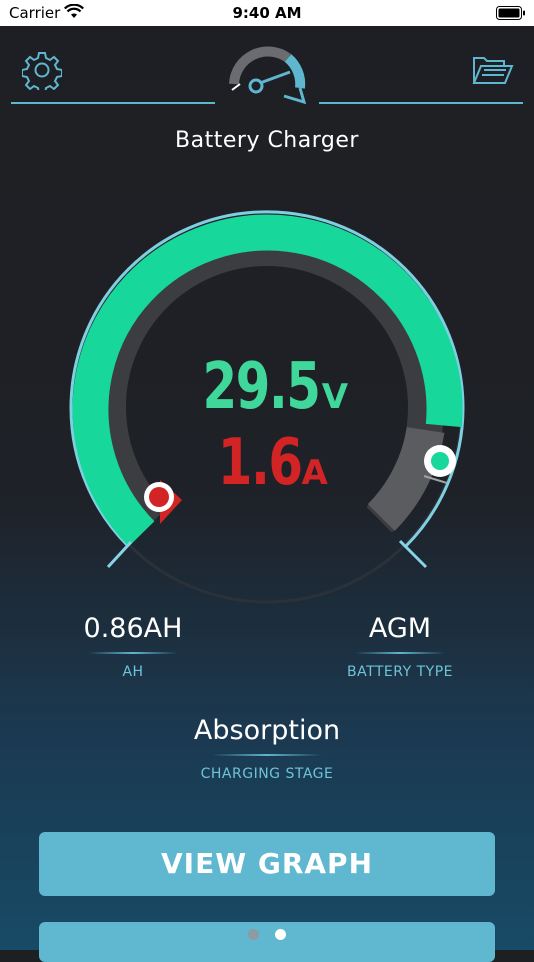  I want to click on charging-stage-stat: Absorption CHARGING STAGE, so click(267, 748).